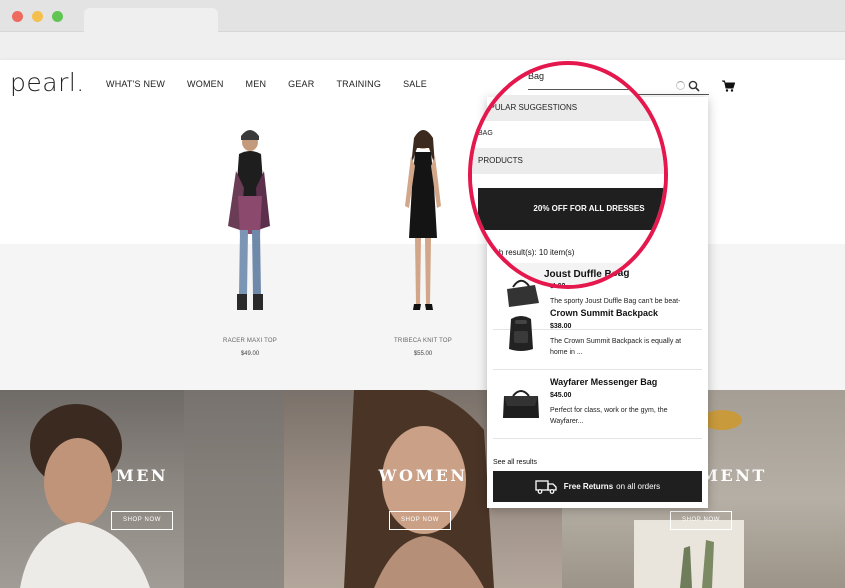 This screenshot has height=588, width=845. I want to click on search-icon, so click(694, 86).